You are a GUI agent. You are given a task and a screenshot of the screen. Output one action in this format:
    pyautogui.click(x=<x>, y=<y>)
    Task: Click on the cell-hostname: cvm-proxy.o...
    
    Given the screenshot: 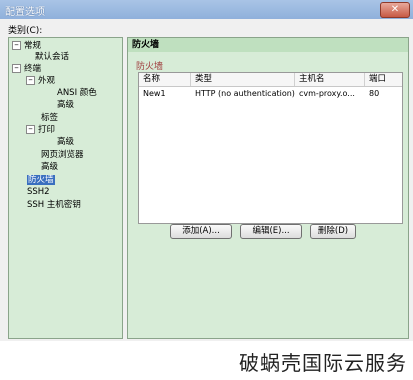 What is the action you would take?
    pyautogui.click(x=327, y=93)
    